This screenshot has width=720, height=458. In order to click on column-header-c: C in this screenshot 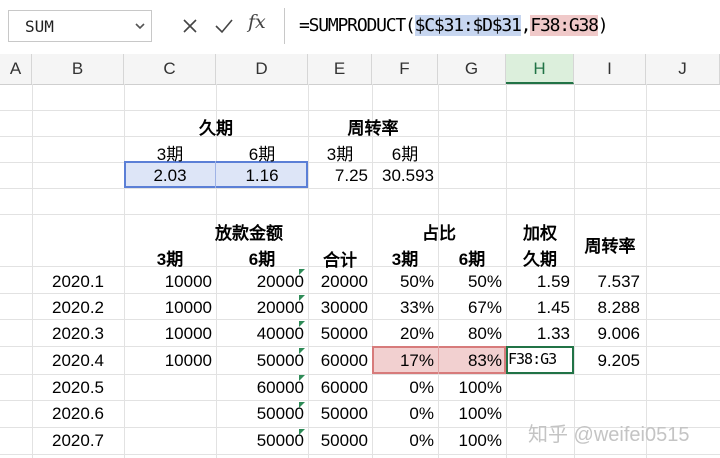, I will do `click(170, 69)`.